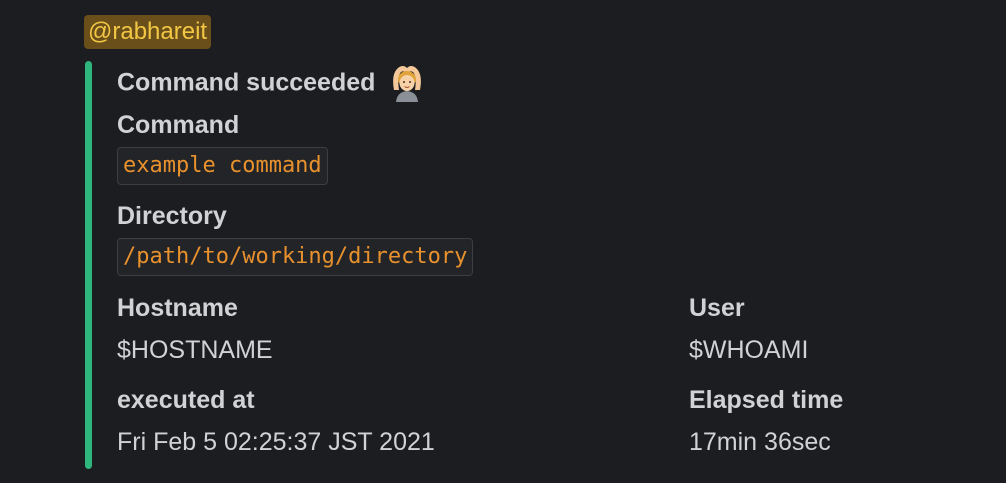 This screenshot has height=483, width=1006. Describe the element at coordinates (749, 350) in the screenshot. I see `user-value: $WHOAMI` at that location.